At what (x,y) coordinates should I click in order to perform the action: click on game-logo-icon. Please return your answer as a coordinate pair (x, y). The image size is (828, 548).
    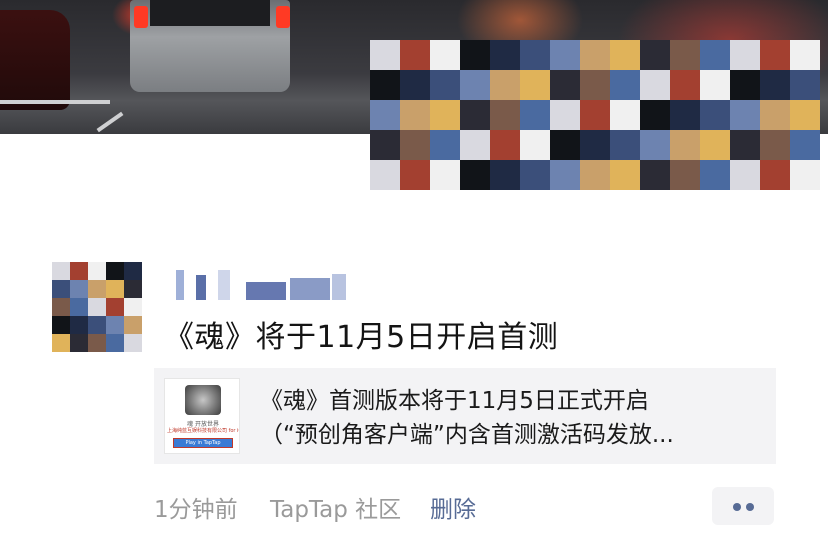
    Looking at the image, I should click on (203, 400).